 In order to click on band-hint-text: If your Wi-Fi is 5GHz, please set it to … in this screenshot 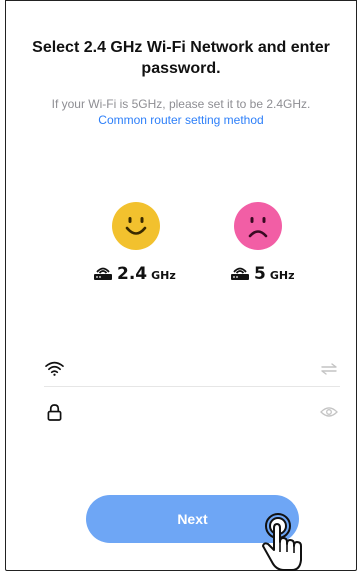, I will do `click(181, 104)`.